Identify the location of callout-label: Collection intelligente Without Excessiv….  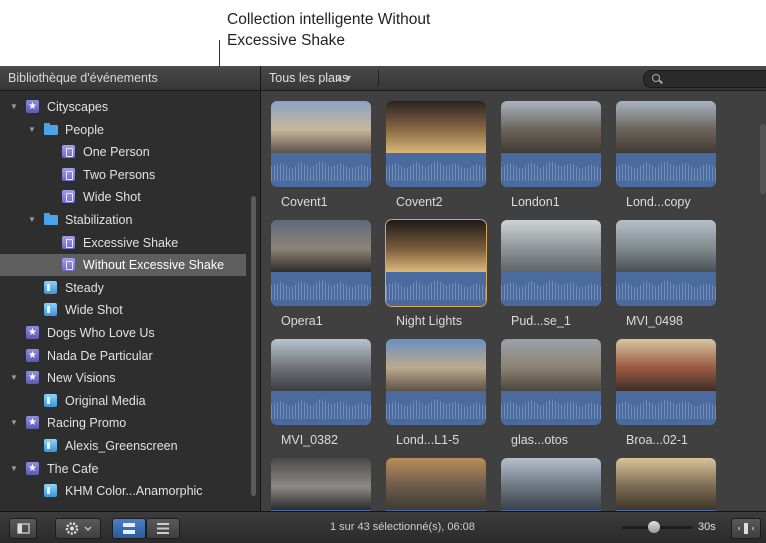
(377, 30).